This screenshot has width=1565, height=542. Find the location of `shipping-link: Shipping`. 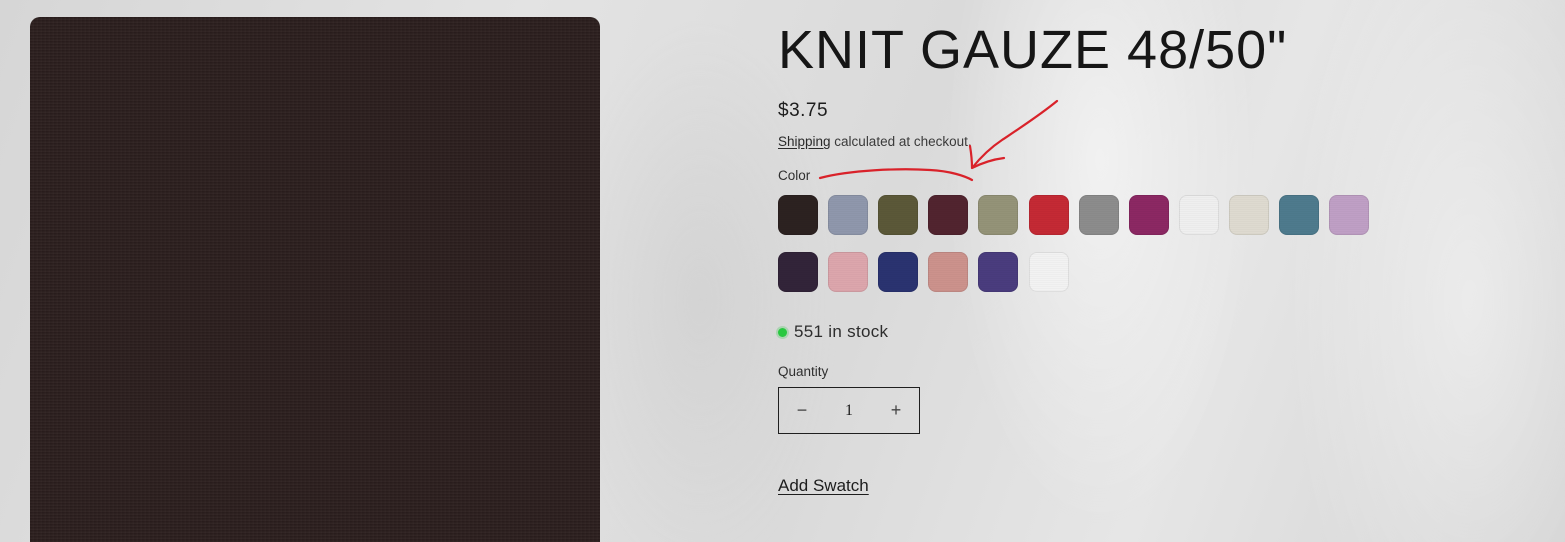

shipping-link: Shipping is located at coordinates (804, 141).